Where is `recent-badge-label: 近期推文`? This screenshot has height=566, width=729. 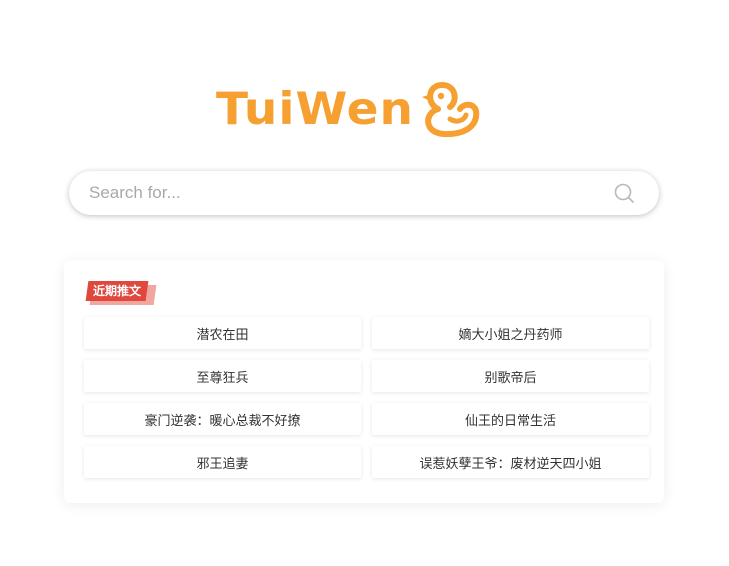
recent-badge-label: 近期推文 is located at coordinates (117, 291).